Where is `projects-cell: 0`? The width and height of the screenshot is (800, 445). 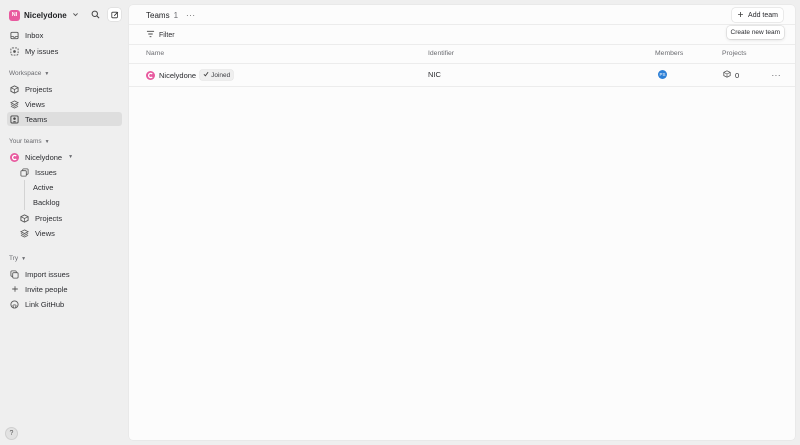 projects-cell: 0 is located at coordinates (731, 75).